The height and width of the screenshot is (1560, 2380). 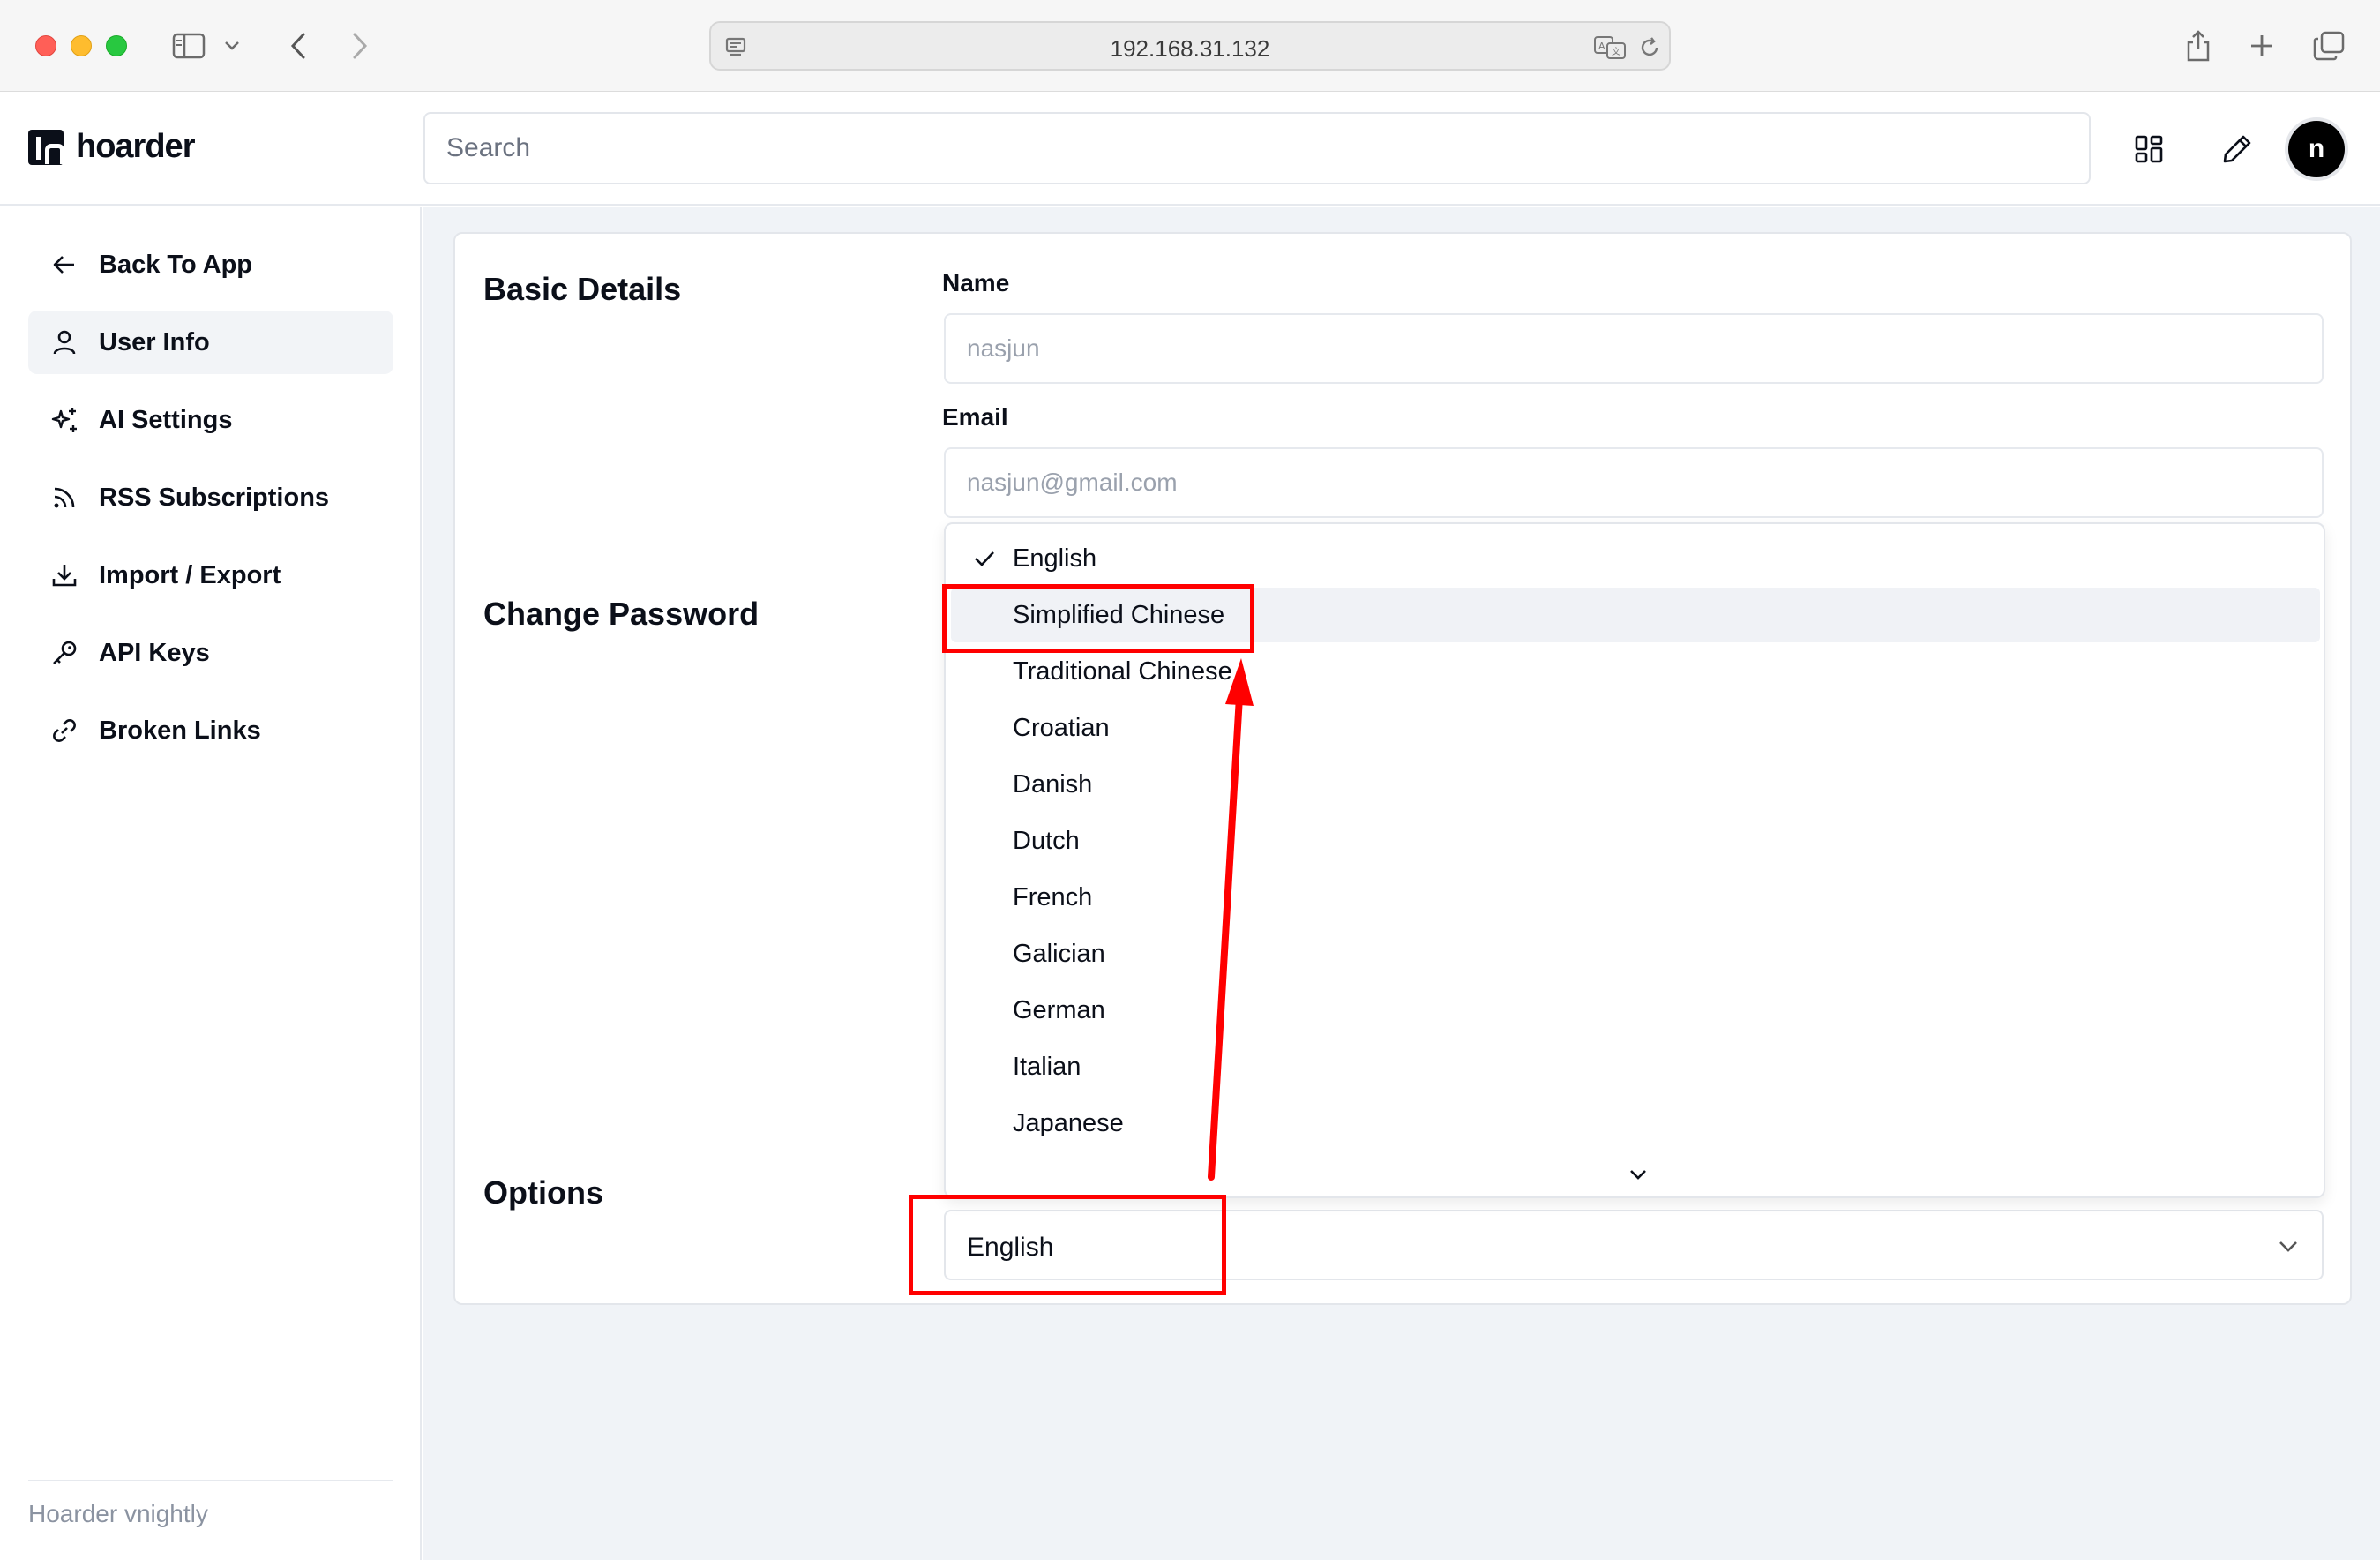 What do you see at coordinates (1053, 897) in the screenshot?
I see `option-label: French` at bounding box center [1053, 897].